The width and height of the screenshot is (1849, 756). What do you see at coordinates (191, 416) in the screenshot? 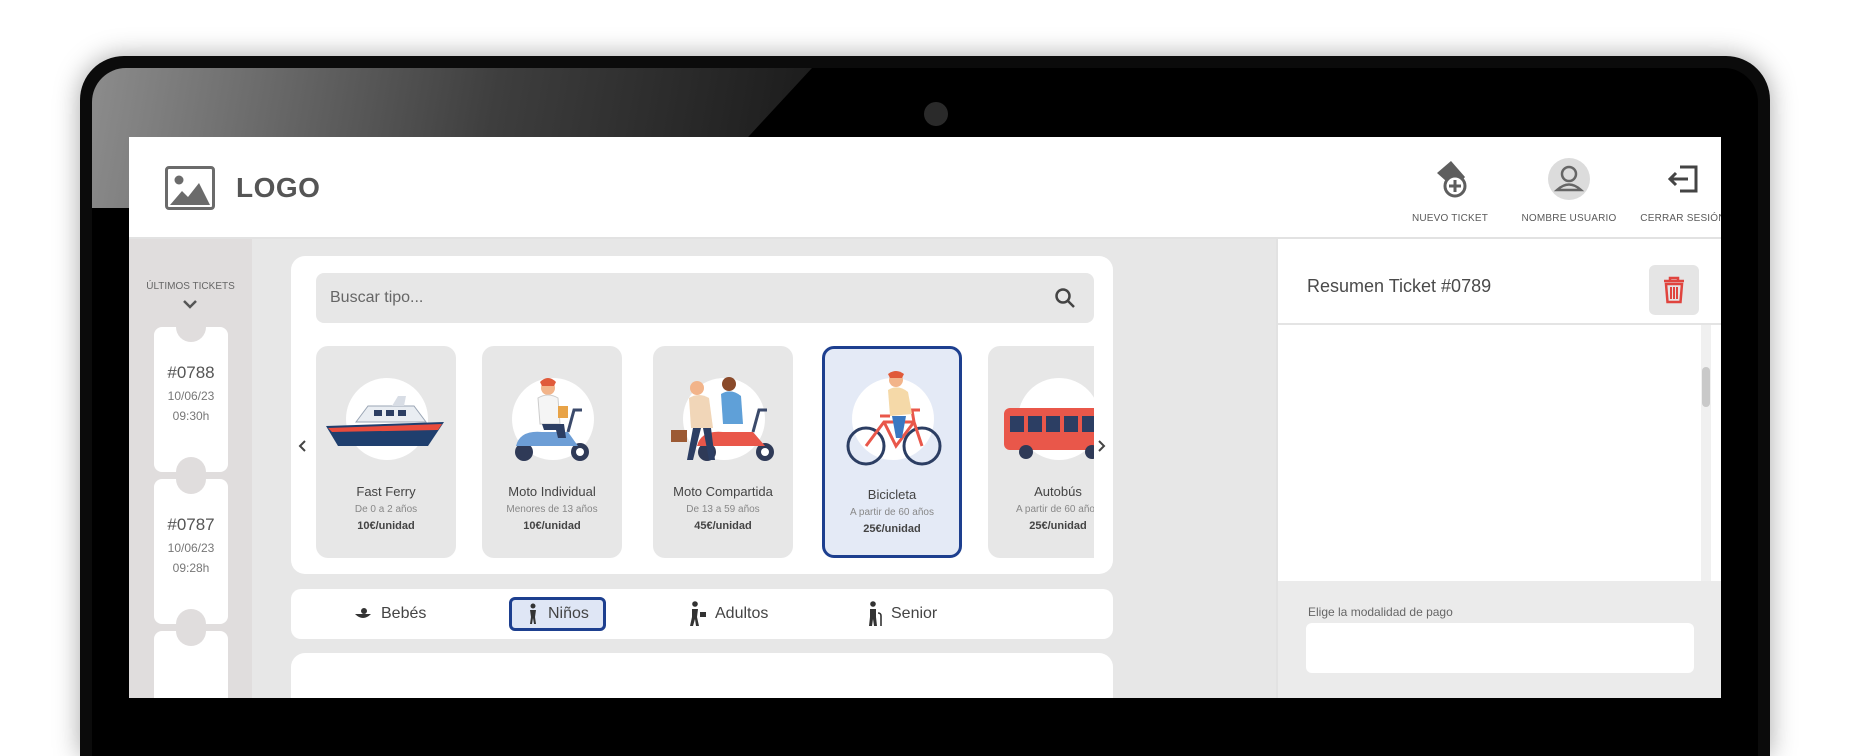
I see `ticket-time: 09:30h` at bounding box center [191, 416].